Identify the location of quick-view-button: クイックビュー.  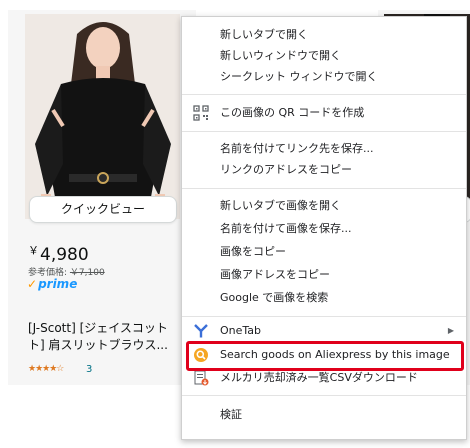
(103, 209).